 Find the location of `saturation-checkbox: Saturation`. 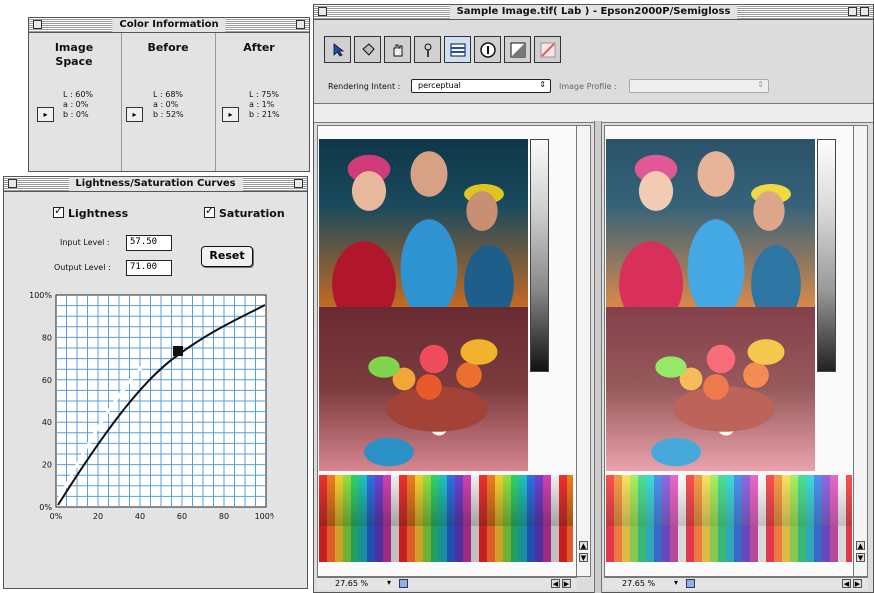

saturation-checkbox: Saturation is located at coordinates (244, 212).